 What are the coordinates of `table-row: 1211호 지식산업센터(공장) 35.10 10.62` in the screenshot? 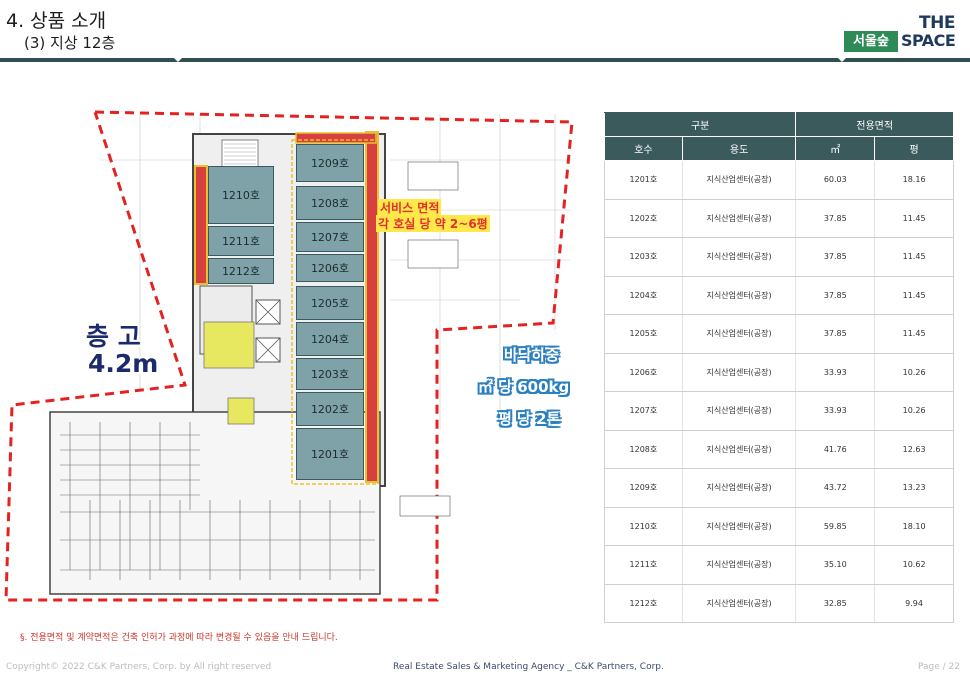 It's located at (779, 565).